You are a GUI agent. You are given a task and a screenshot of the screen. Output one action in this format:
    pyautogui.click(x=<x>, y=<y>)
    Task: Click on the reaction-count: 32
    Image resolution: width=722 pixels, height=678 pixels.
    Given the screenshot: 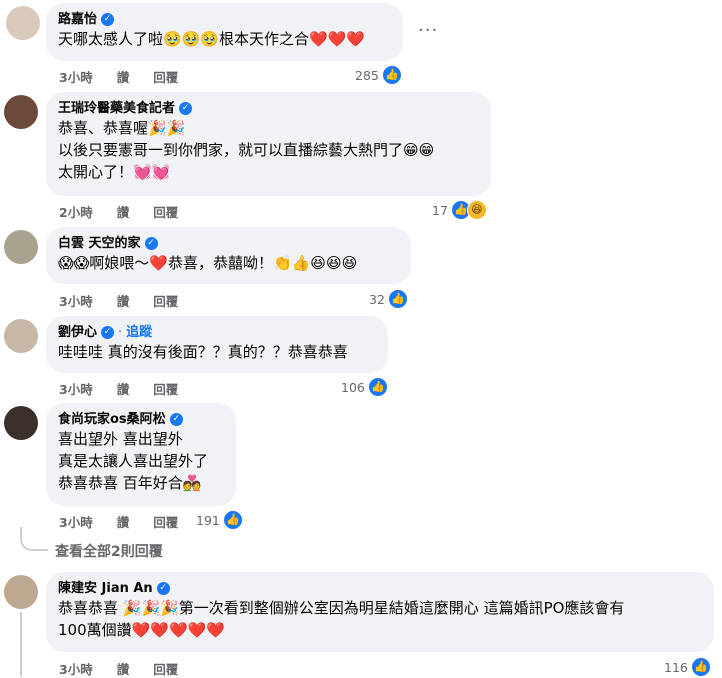 What is the action you would take?
    pyautogui.click(x=377, y=299)
    